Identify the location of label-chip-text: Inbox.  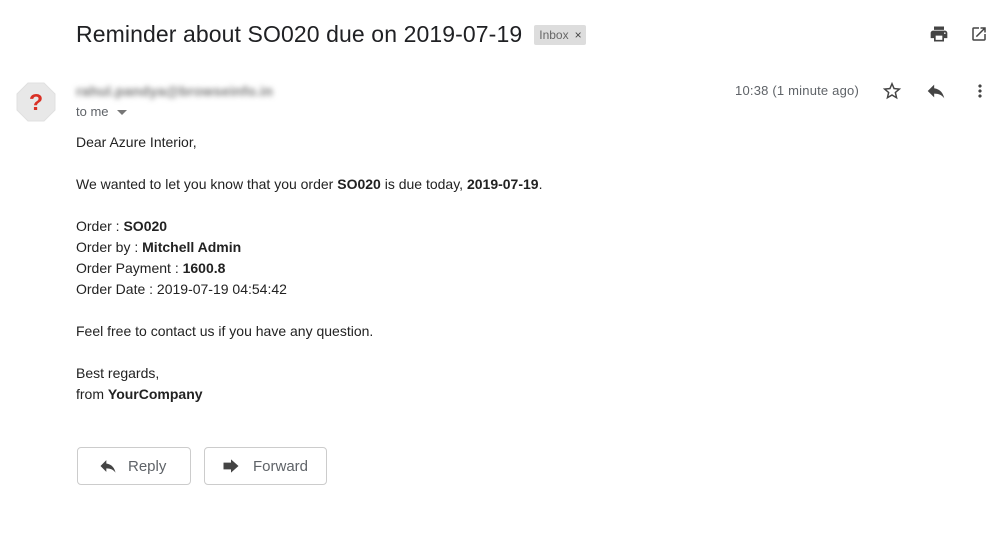
(554, 34).